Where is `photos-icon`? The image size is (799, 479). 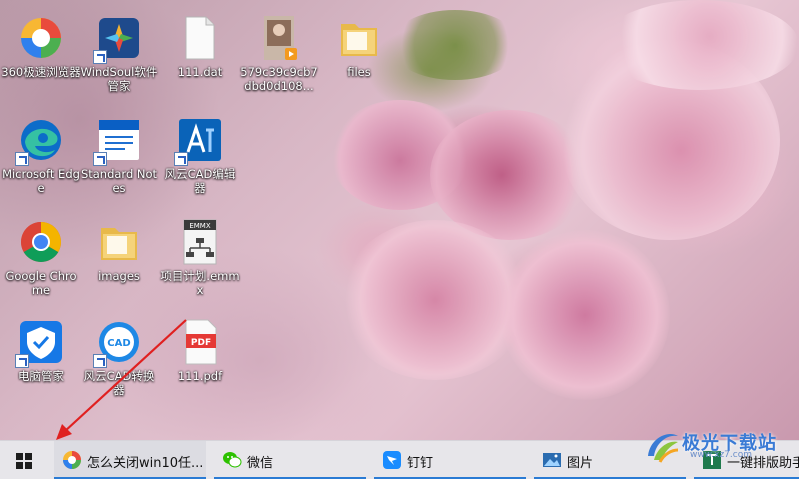
photos-icon is located at coordinates (552, 460).